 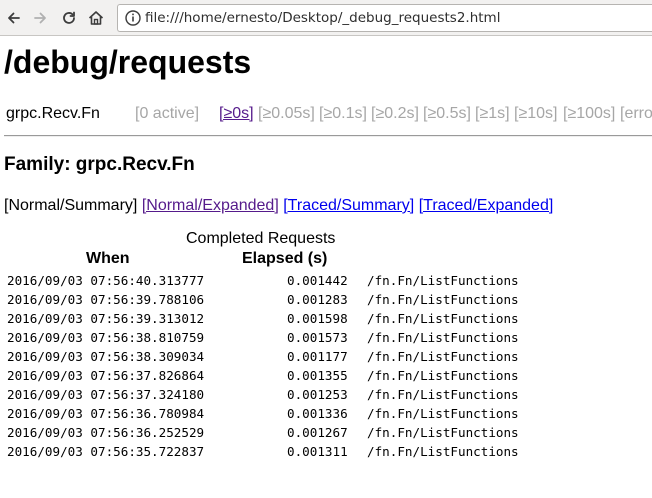 I want to click on cell-when: 2016/09/03 07:56:40.313777, so click(x=106, y=280).